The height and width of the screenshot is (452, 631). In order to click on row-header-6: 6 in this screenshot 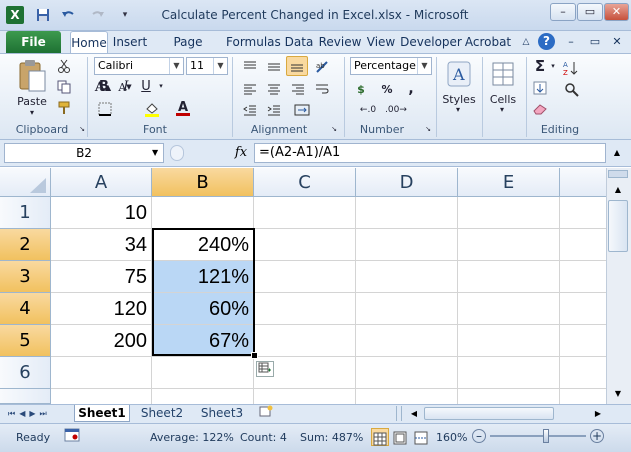, I will do `click(25, 373)`.